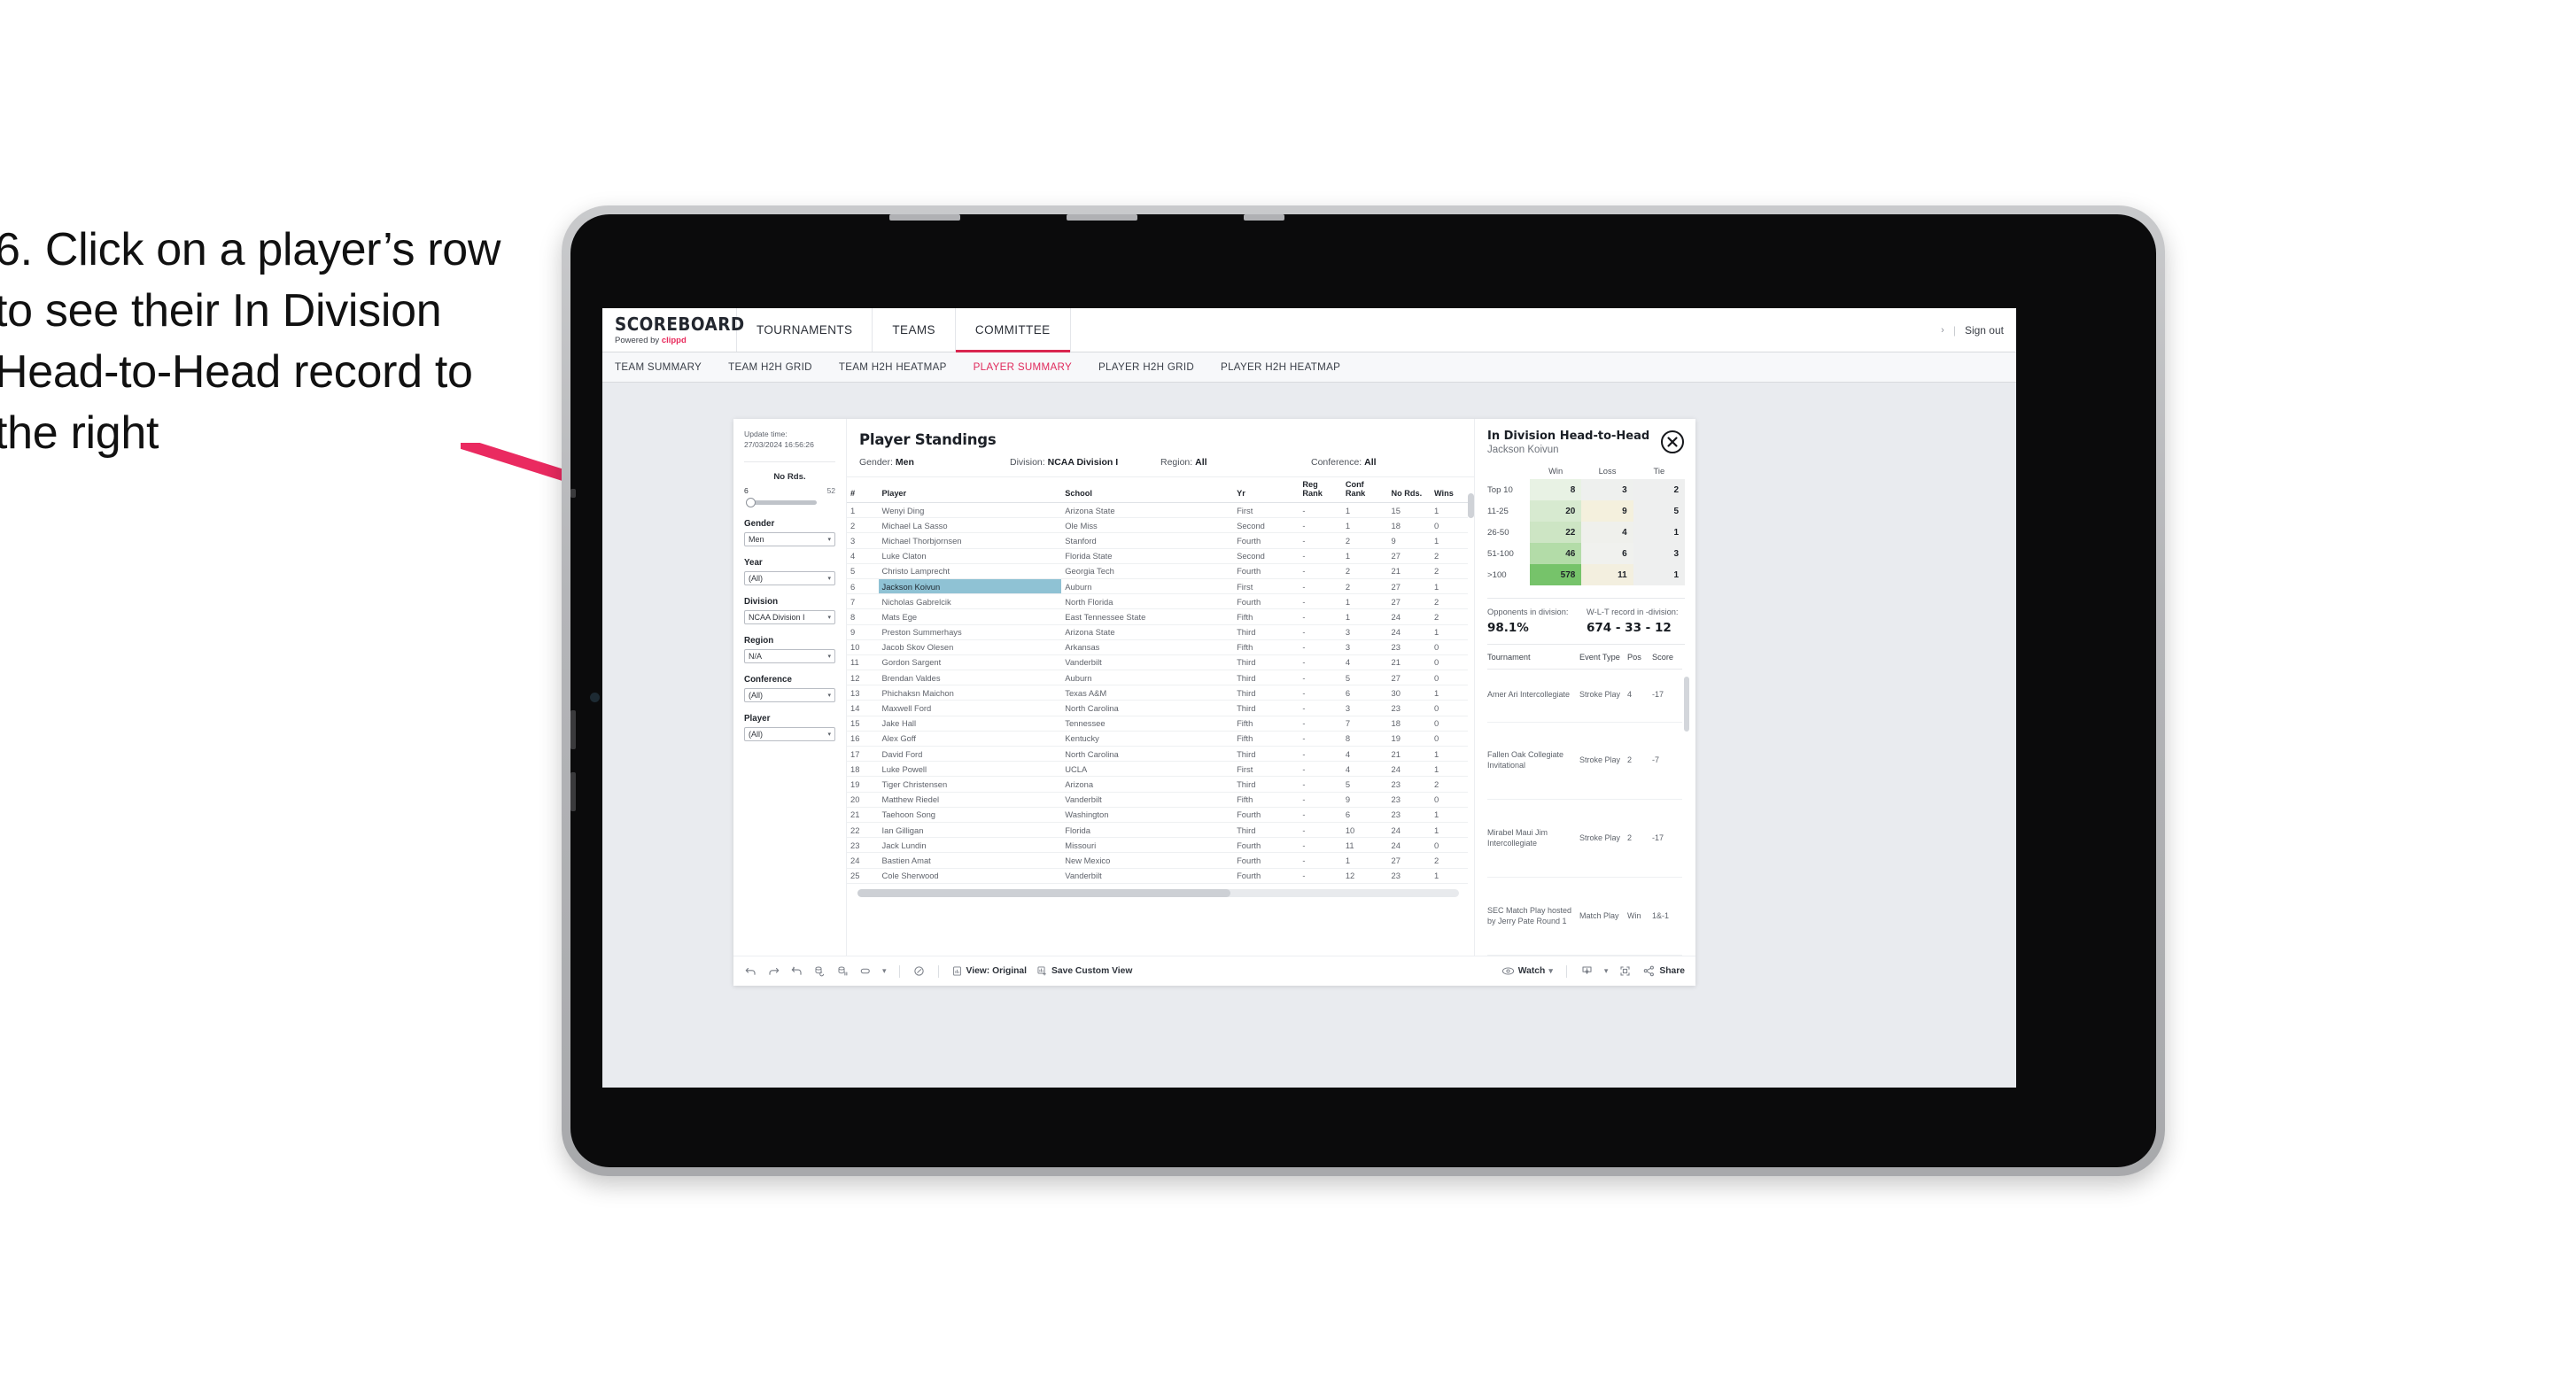  I want to click on col-school: School, so click(1147, 490).